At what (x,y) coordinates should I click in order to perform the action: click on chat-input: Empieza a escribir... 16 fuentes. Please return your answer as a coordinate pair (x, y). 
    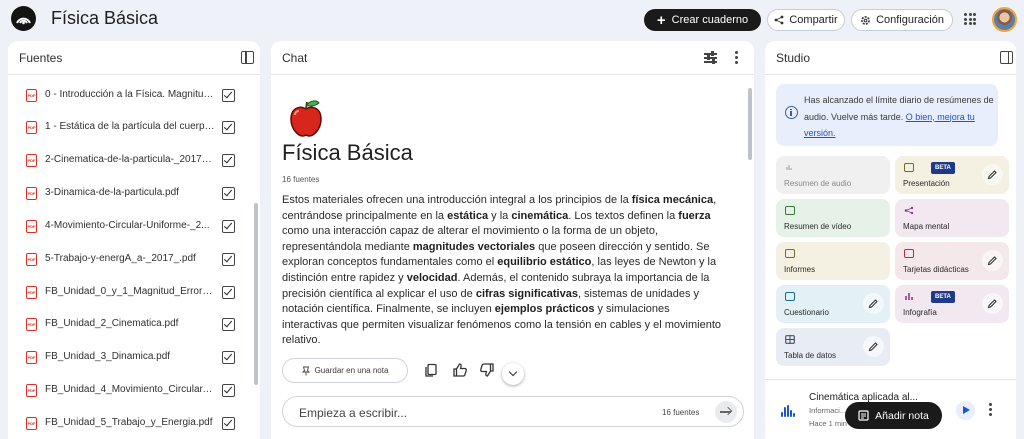
    Looking at the image, I should click on (513, 411).